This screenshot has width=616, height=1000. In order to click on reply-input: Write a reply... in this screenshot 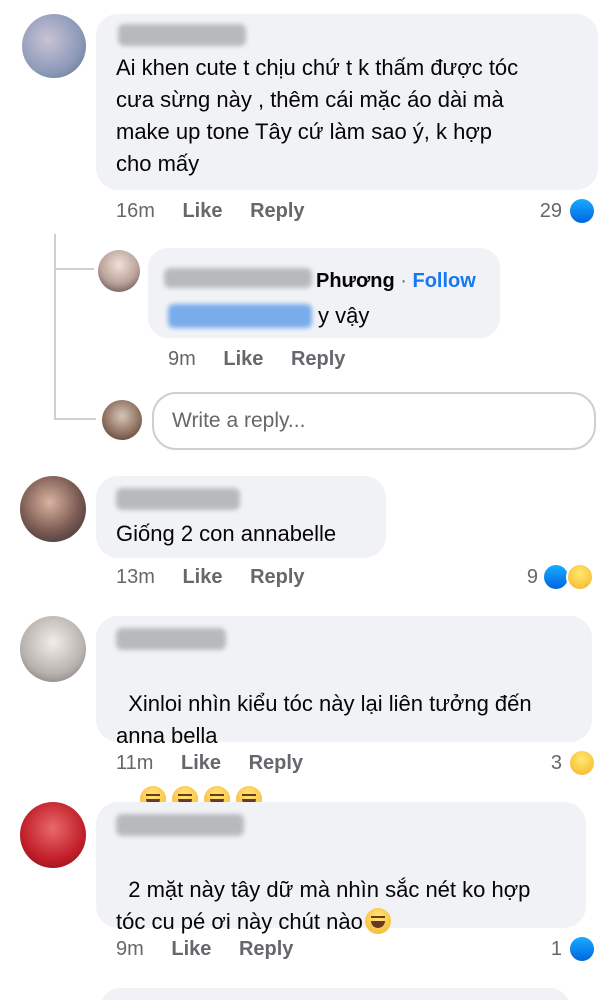, I will do `click(374, 421)`.